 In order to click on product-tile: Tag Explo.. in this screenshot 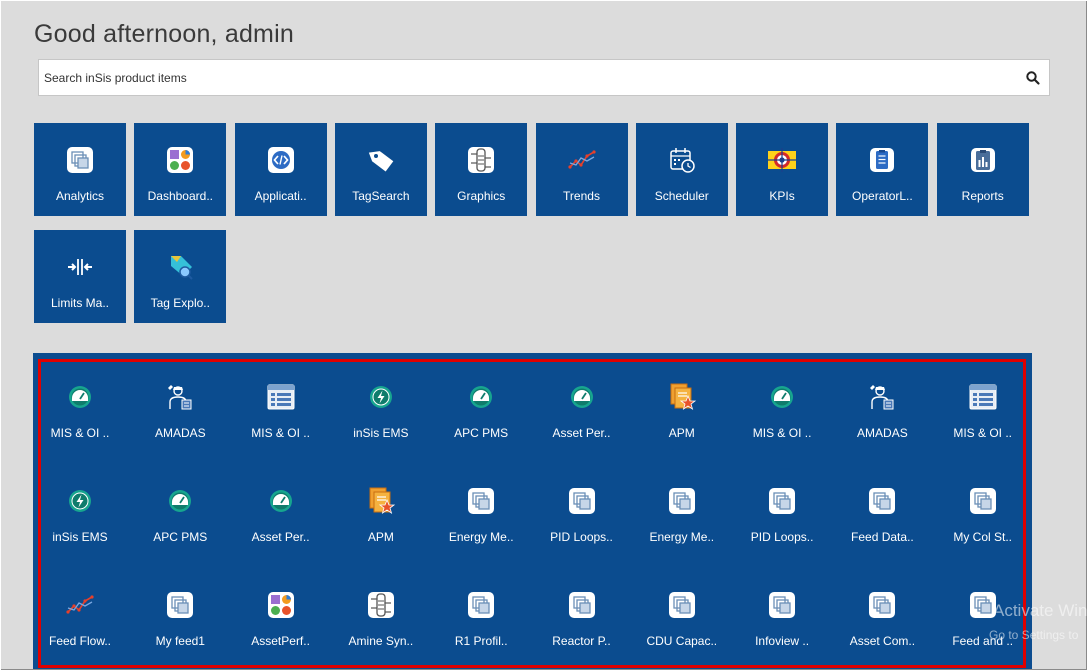, I will do `click(180, 276)`.